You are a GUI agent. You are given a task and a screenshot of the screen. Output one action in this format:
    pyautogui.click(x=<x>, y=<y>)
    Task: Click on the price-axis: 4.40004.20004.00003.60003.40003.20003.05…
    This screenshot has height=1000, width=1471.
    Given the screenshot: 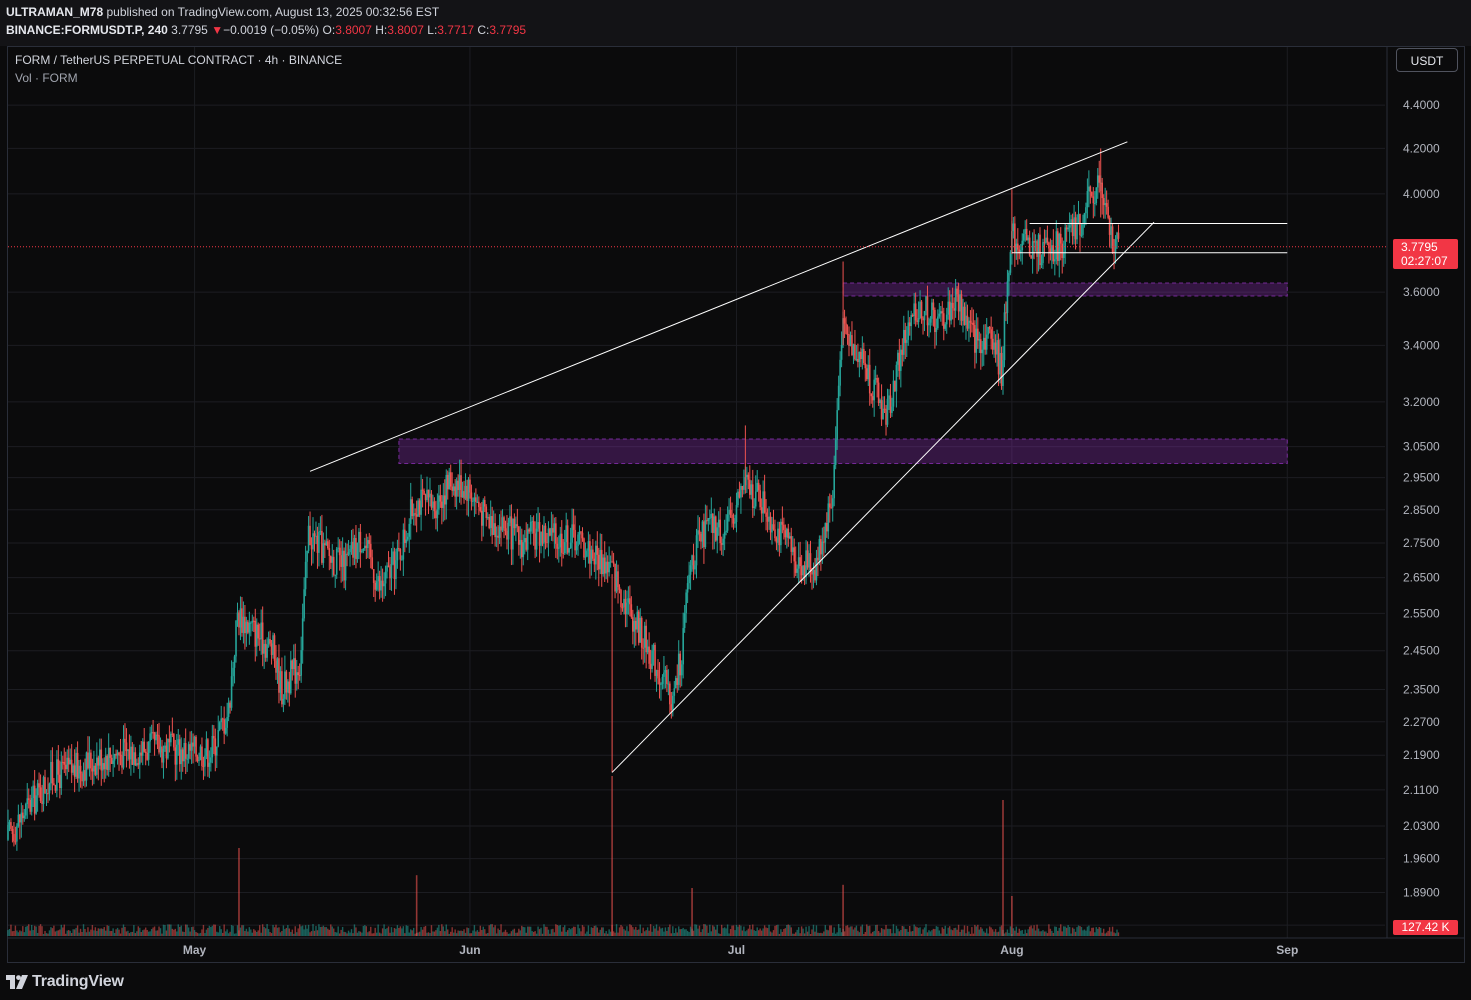 What is the action you would take?
    pyautogui.click(x=1421, y=515)
    